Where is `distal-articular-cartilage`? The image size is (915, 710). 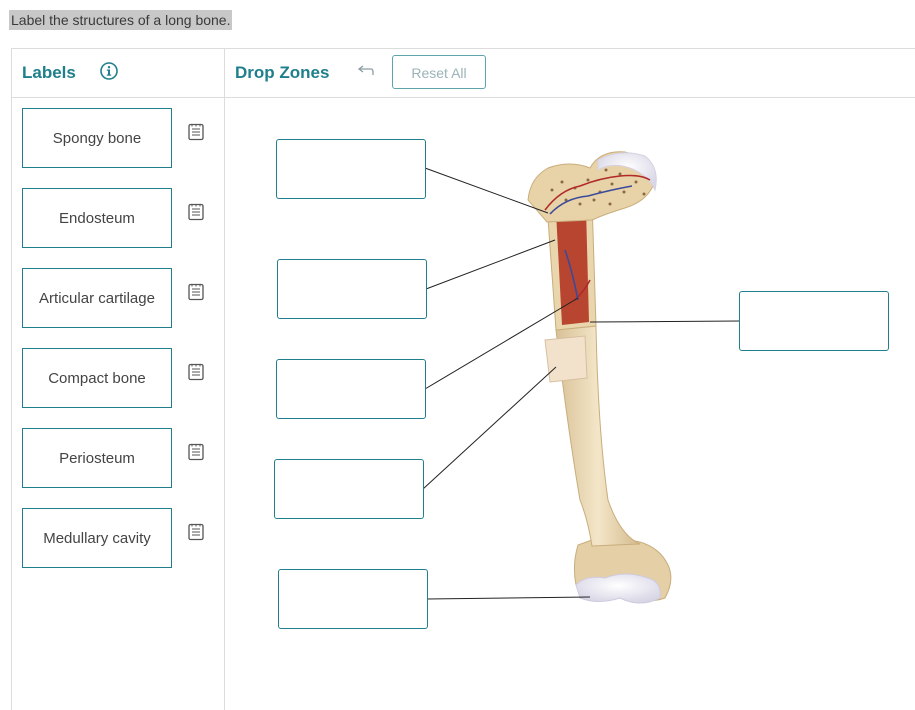 distal-articular-cartilage is located at coordinates (618, 588).